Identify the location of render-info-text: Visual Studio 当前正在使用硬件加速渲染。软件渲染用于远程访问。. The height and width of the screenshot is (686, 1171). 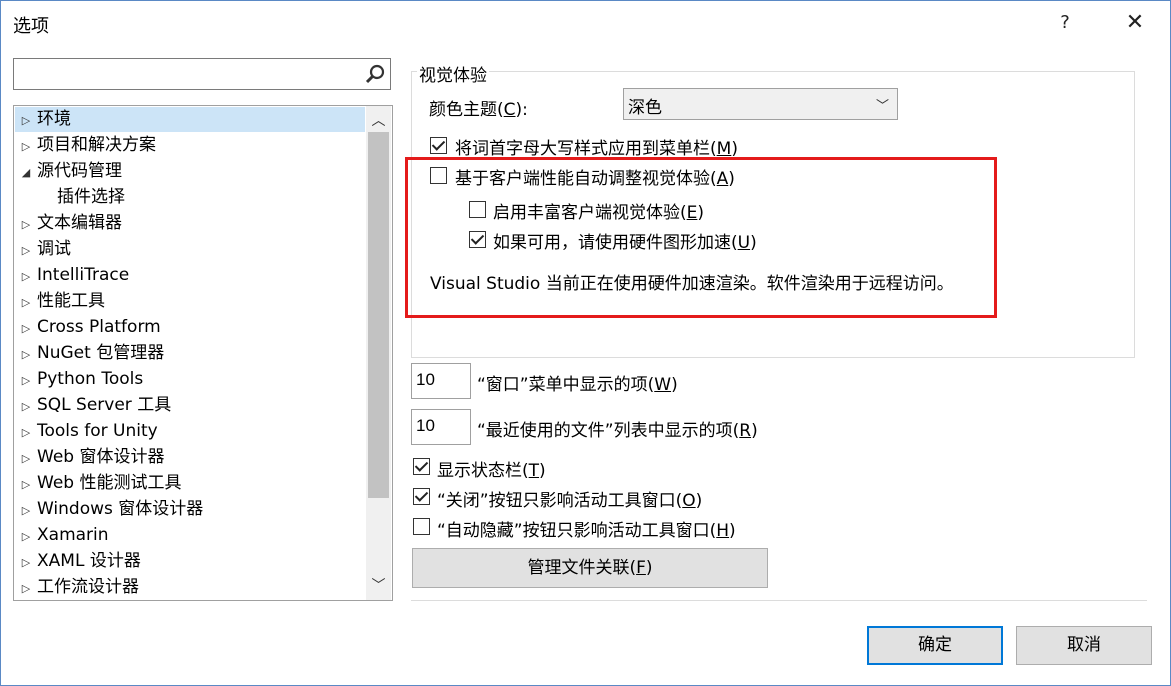
(692, 284).